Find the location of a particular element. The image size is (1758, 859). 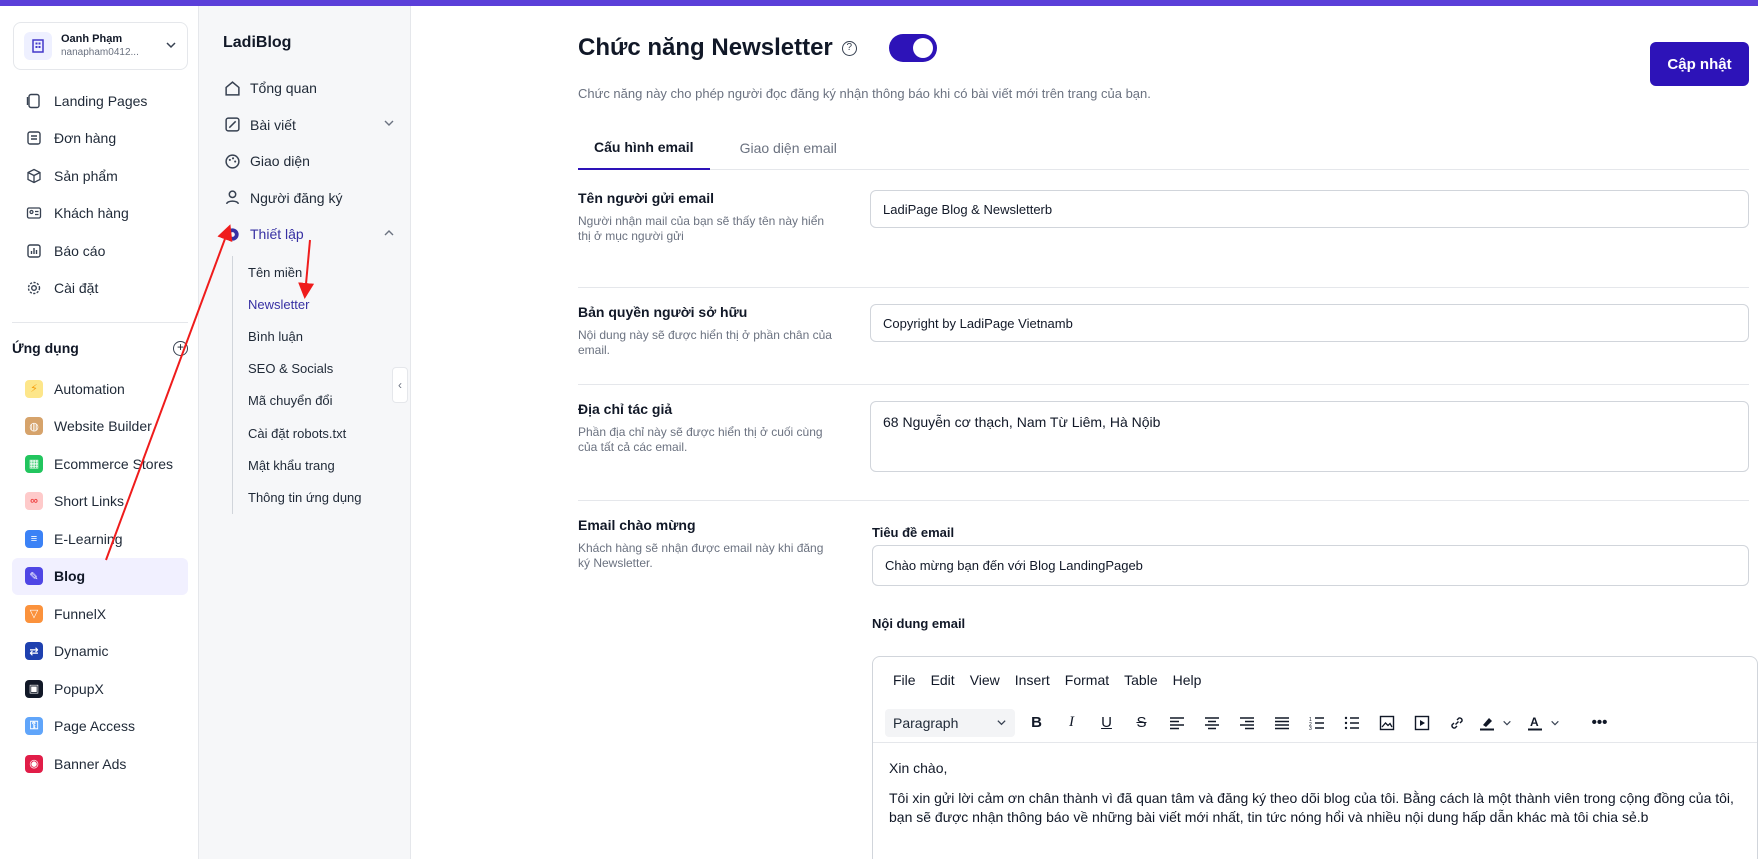

media-icon is located at coordinates (1421, 723).